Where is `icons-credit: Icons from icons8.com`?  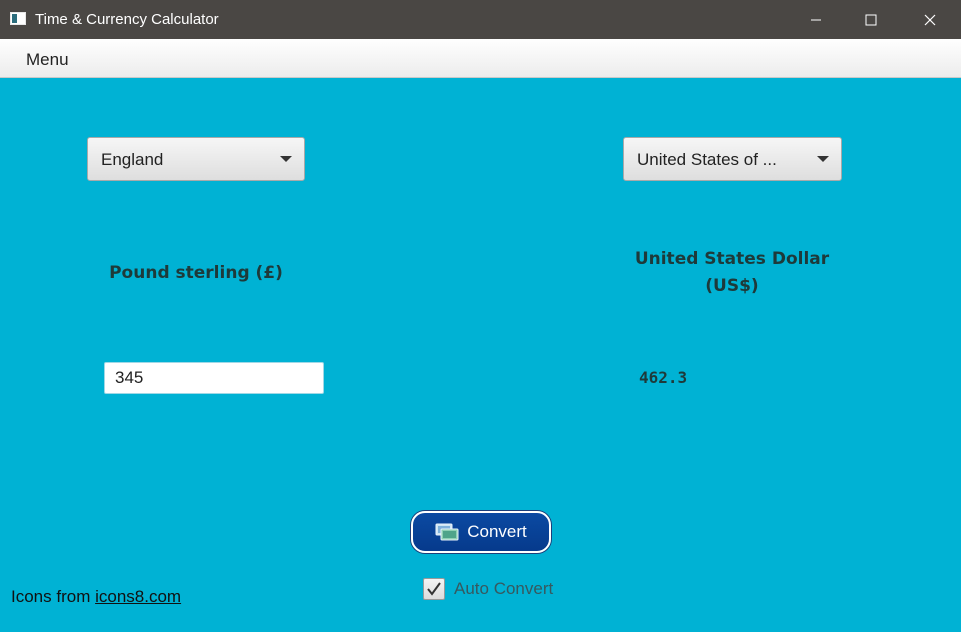 icons-credit: Icons from icons8.com is located at coordinates (96, 597).